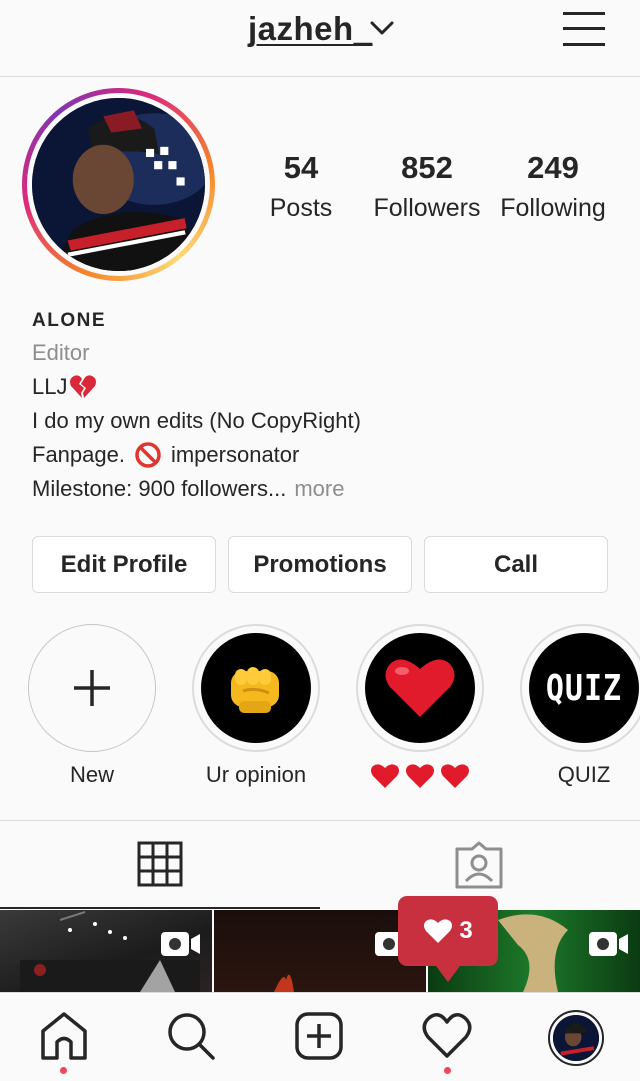 This screenshot has width=640, height=1081. I want to click on fist-emoji-icon, so click(255, 690).